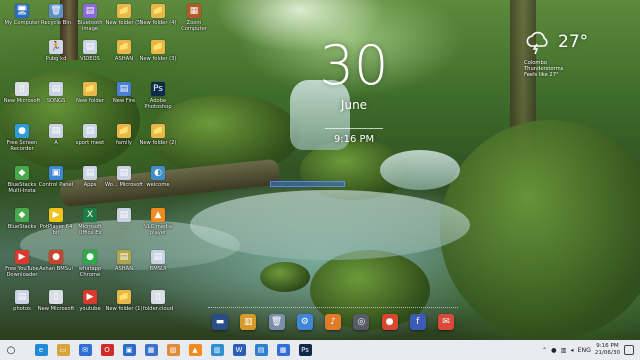 This screenshot has width=640, height=360. I want to click on dock-chrome-icon: ●, so click(389, 322).